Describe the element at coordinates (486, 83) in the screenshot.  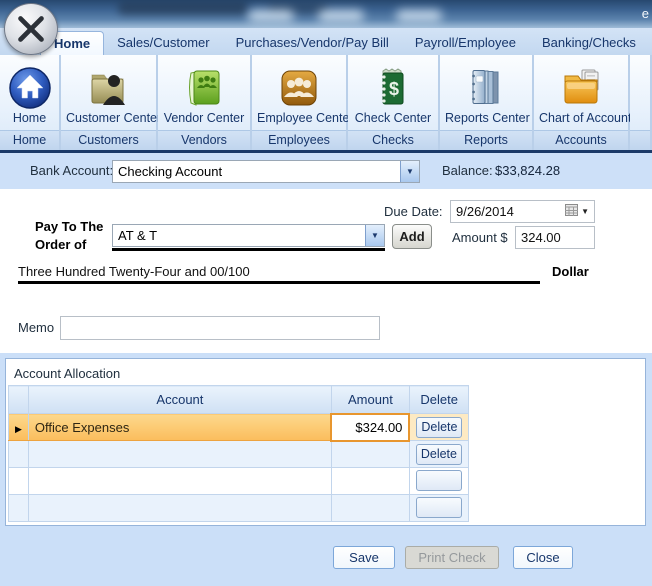
I see `reports-binders-icon` at that location.